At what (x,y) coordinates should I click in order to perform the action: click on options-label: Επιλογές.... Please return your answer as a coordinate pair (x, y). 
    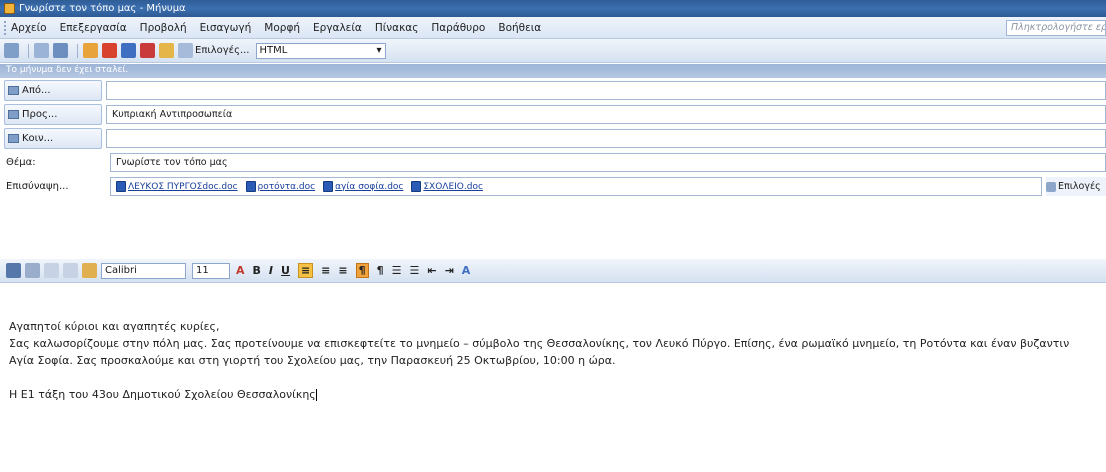
    Looking at the image, I should click on (222, 50).